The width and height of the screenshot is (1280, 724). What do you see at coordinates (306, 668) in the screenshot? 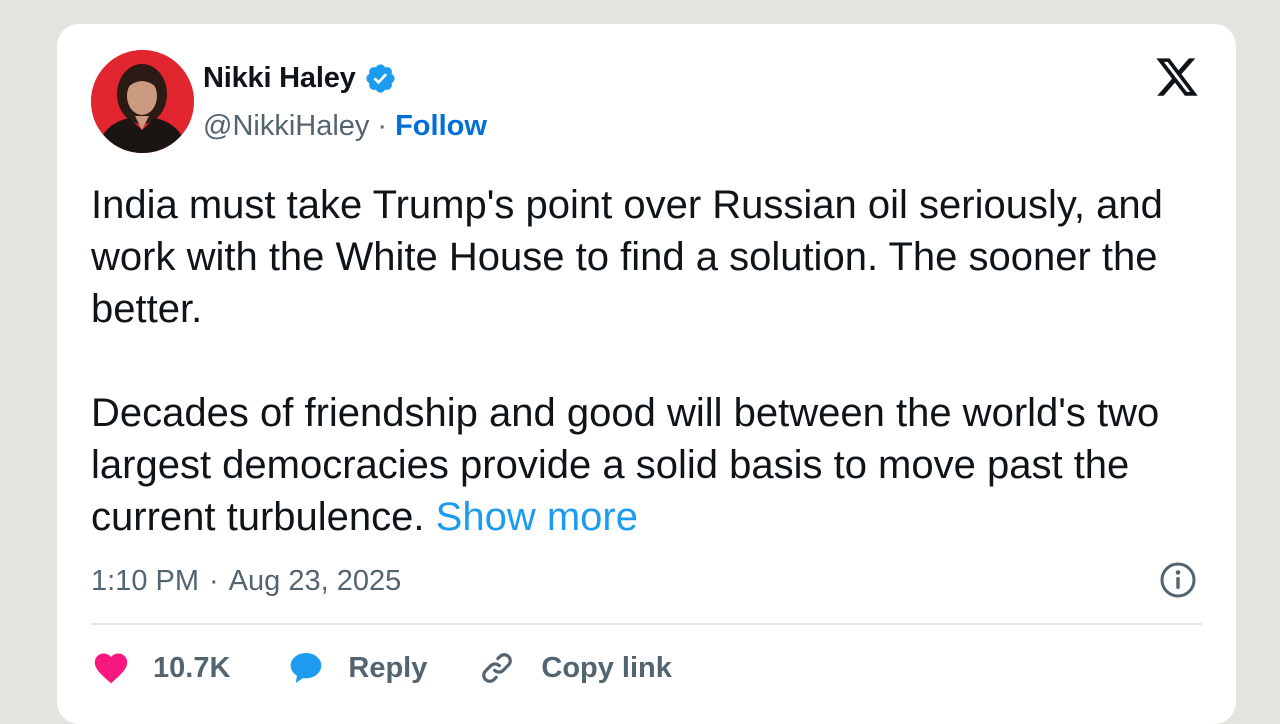
I see `speech-bubble-icon` at bounding box center [306, 668].